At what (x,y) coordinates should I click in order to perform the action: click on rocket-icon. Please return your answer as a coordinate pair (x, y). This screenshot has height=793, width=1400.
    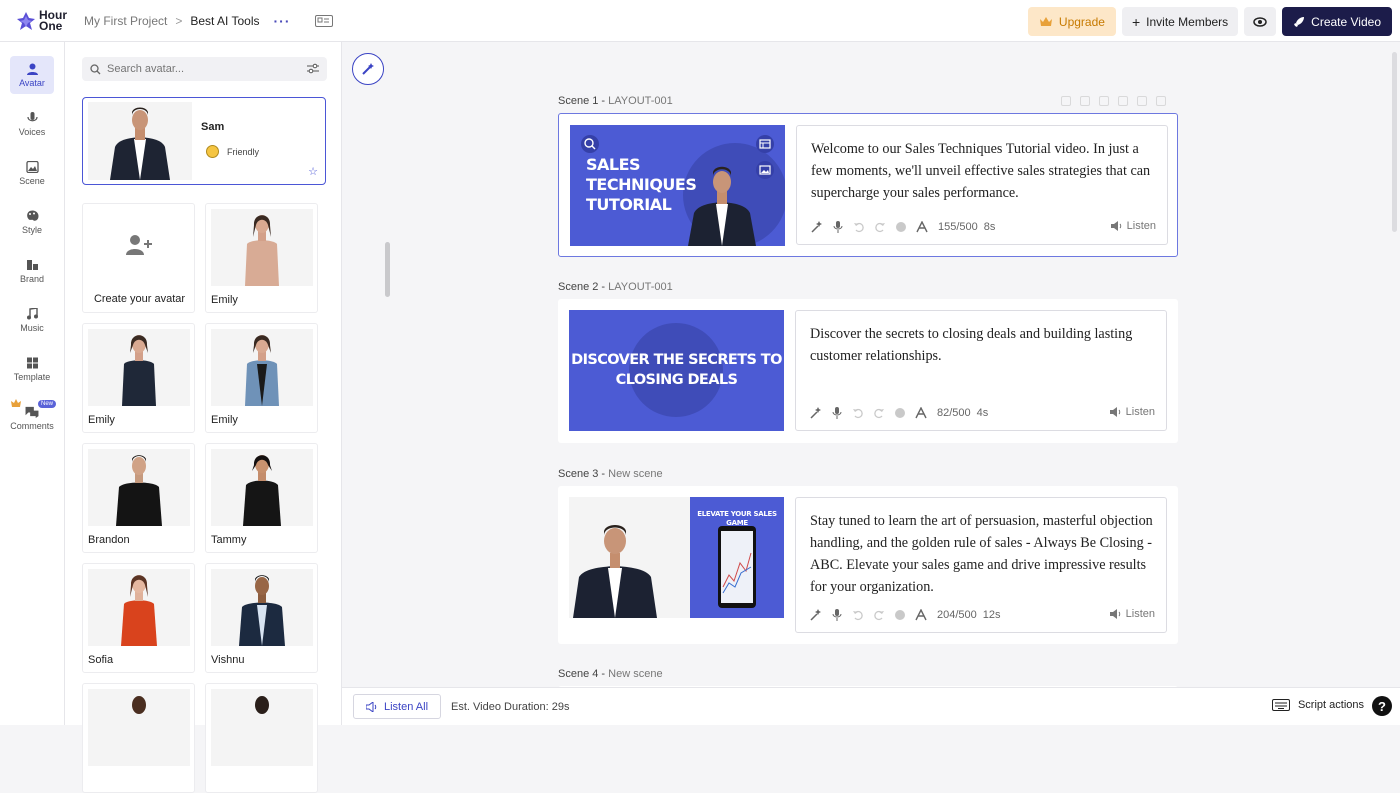
    Looking at the image, I should click on (1299, 21).